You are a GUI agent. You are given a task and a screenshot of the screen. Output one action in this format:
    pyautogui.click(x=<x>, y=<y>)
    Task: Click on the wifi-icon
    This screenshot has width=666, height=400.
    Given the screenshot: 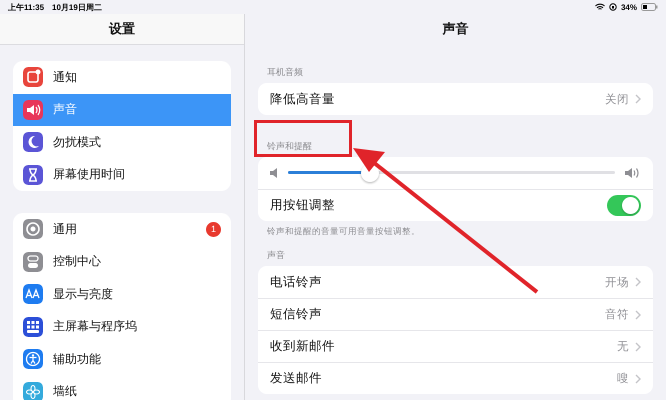 What is the action you would take?
    pyautogui.click(x=599, y=7)
    